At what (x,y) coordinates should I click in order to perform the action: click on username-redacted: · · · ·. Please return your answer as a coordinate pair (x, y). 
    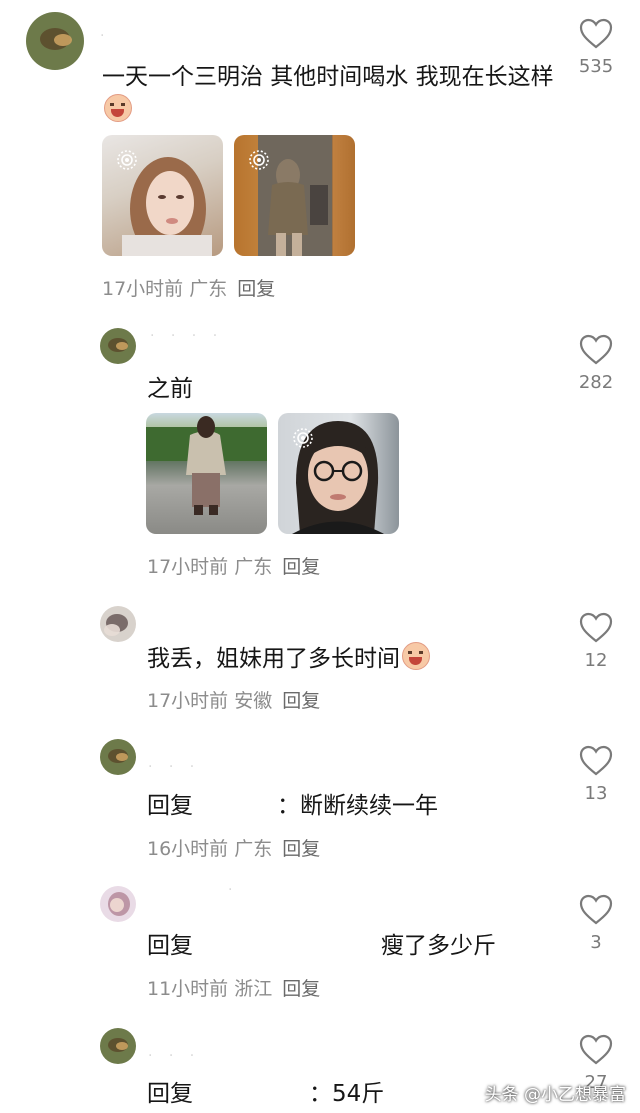
    Looking at the image, I should click on (187, 336).